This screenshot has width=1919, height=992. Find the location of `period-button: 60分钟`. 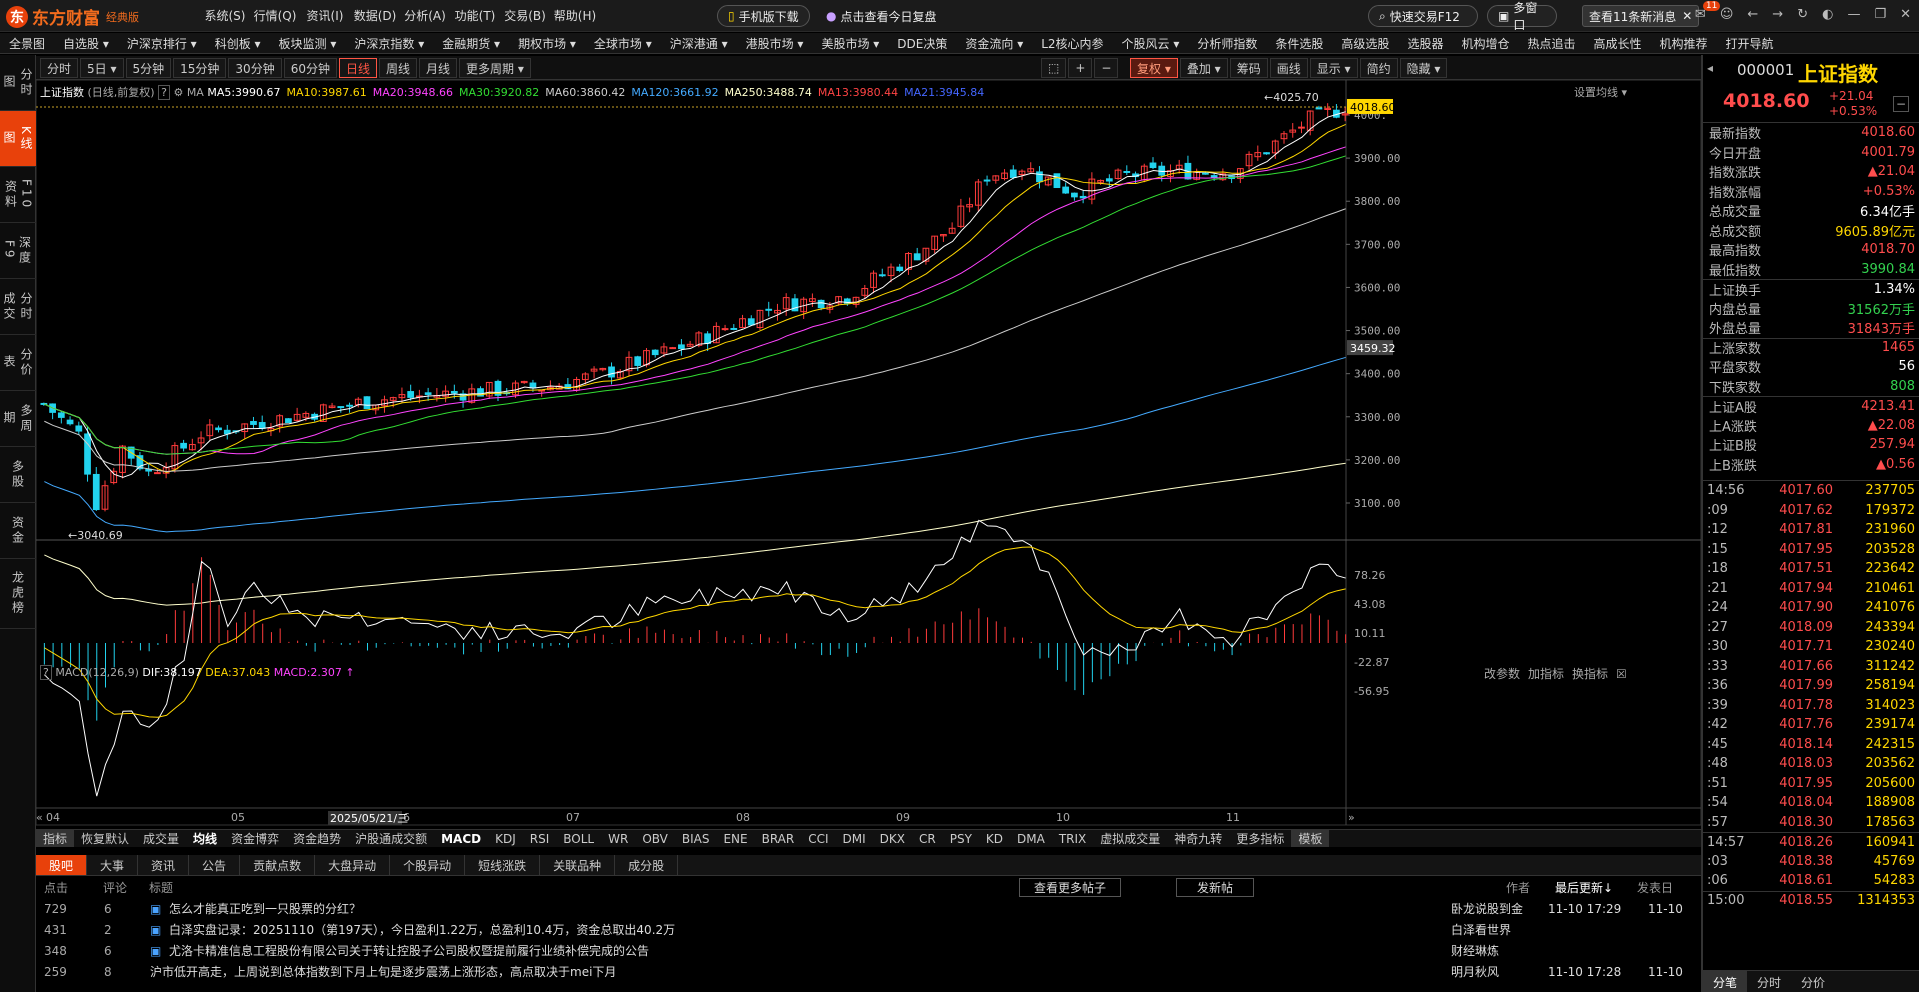

period-button: 60分钟 is located at coordinates (310, 68).